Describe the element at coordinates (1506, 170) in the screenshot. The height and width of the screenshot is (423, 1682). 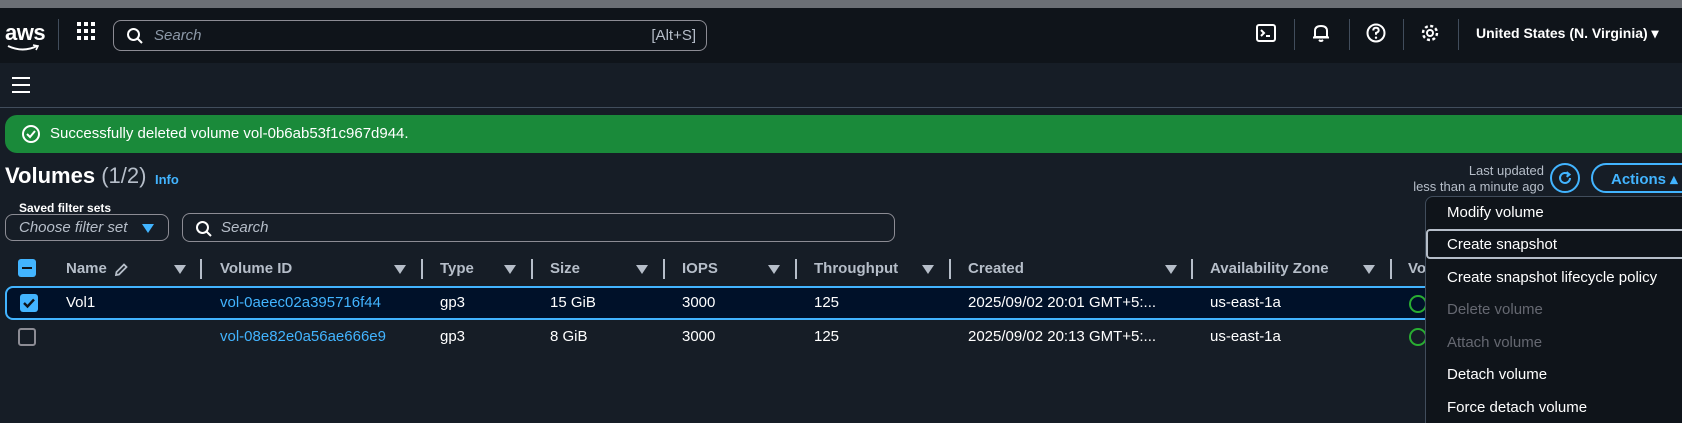
I see `last-updated-label: Last updated` at that location.